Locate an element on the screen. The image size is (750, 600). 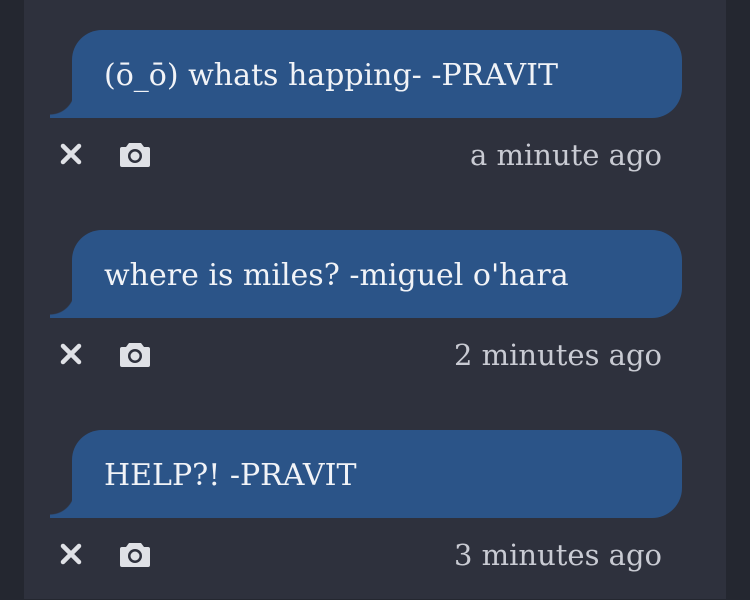
message-text: HELP?! -PRAVIT is located at coordinates (230, 475).